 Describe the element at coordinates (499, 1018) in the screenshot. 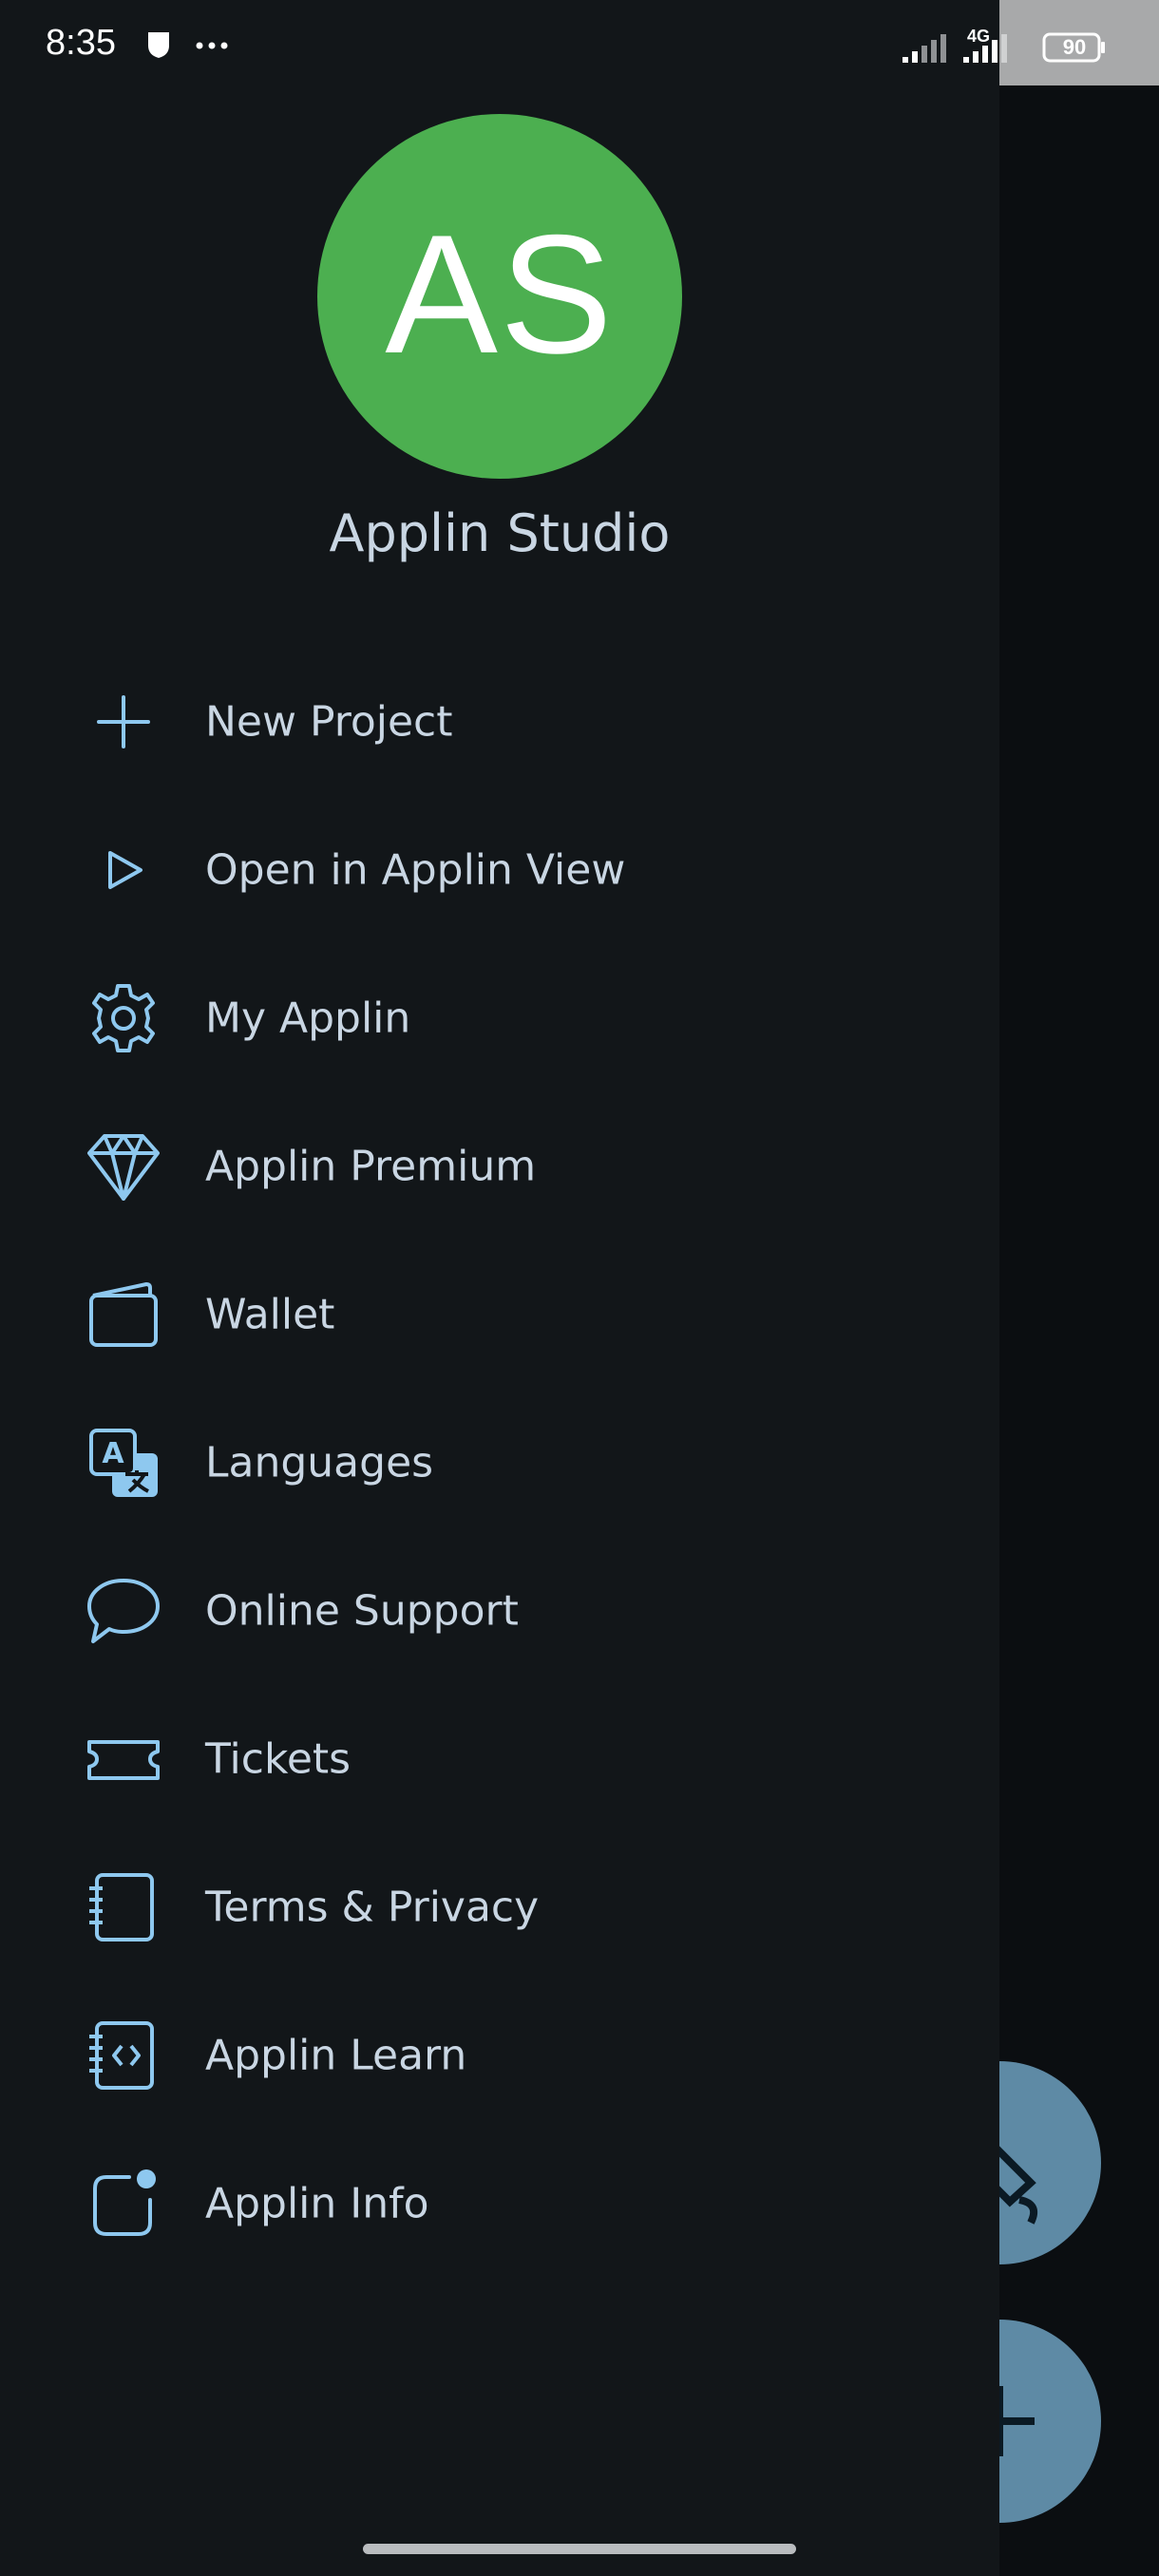

I see `menu-item-my-applin: My Applin` at that location.